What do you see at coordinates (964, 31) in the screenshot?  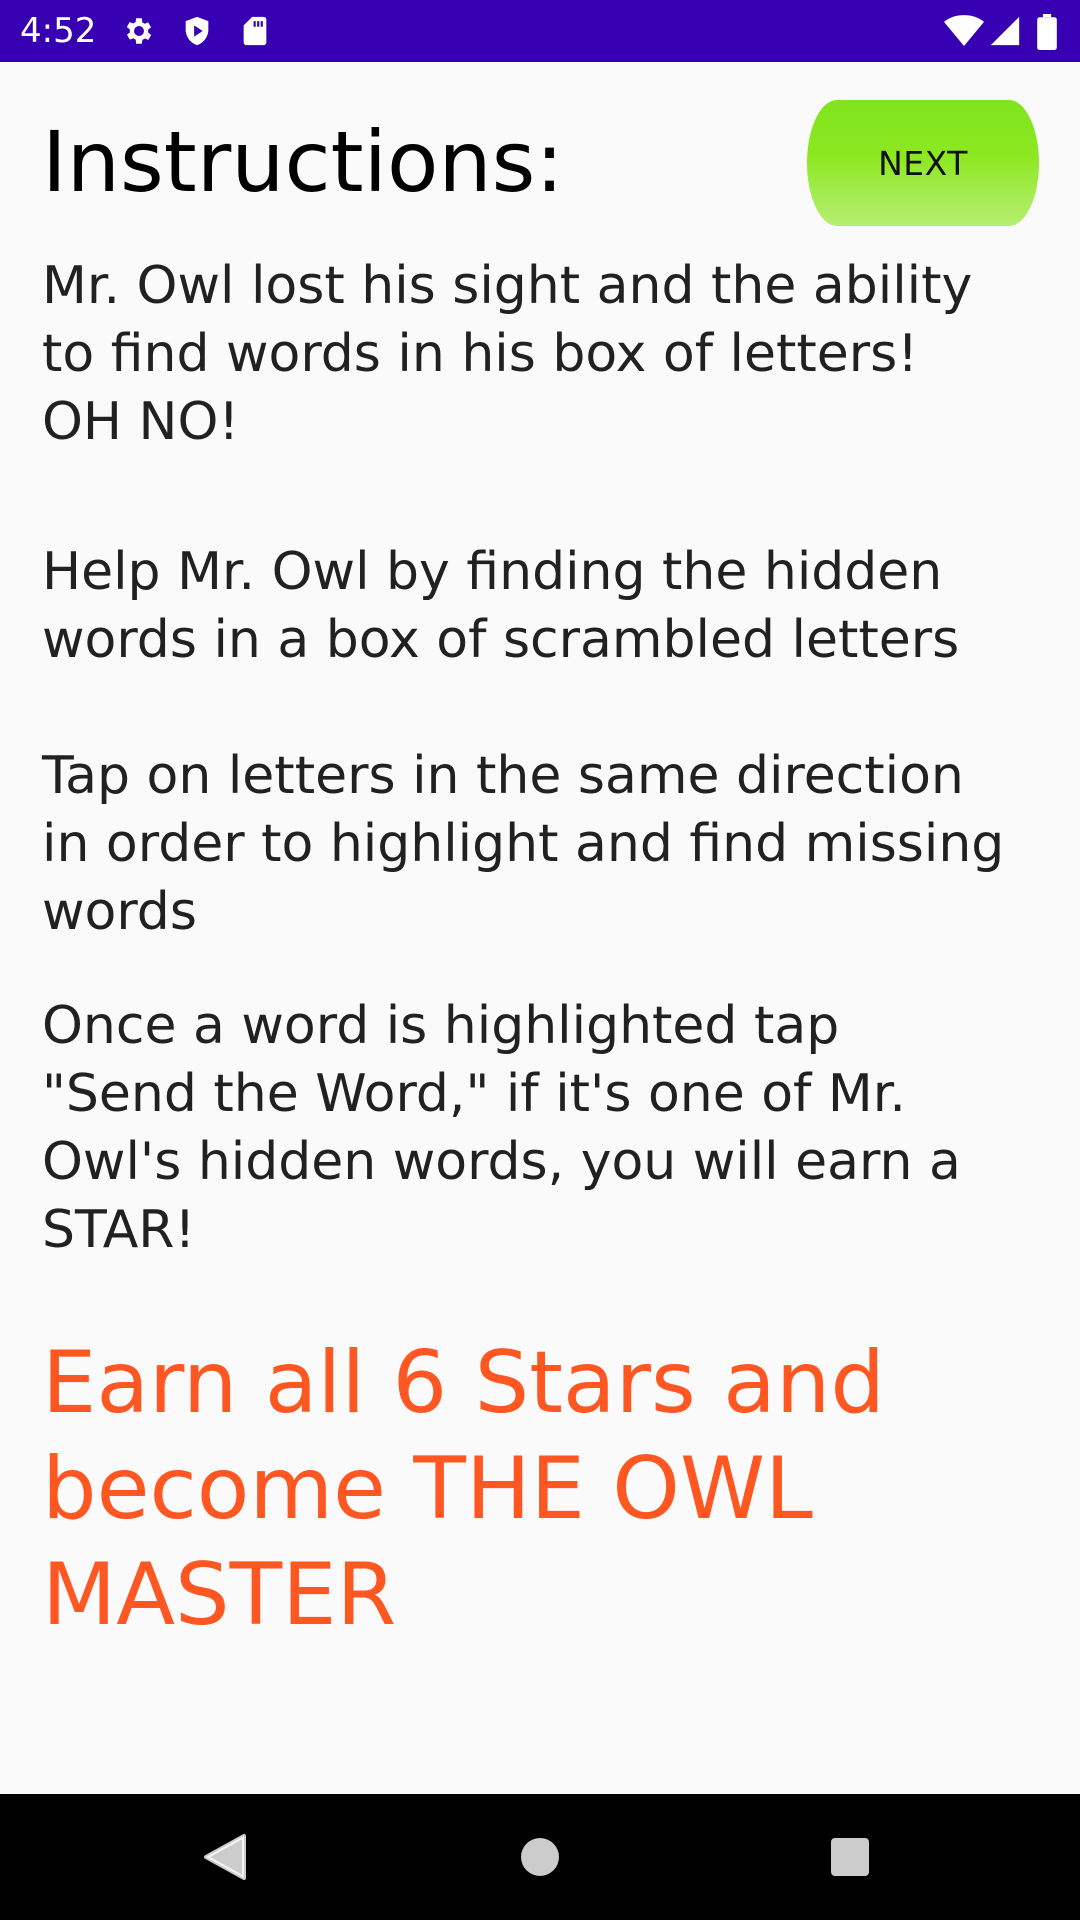 I see `wifi-icon` at bounding box center [964, 31].